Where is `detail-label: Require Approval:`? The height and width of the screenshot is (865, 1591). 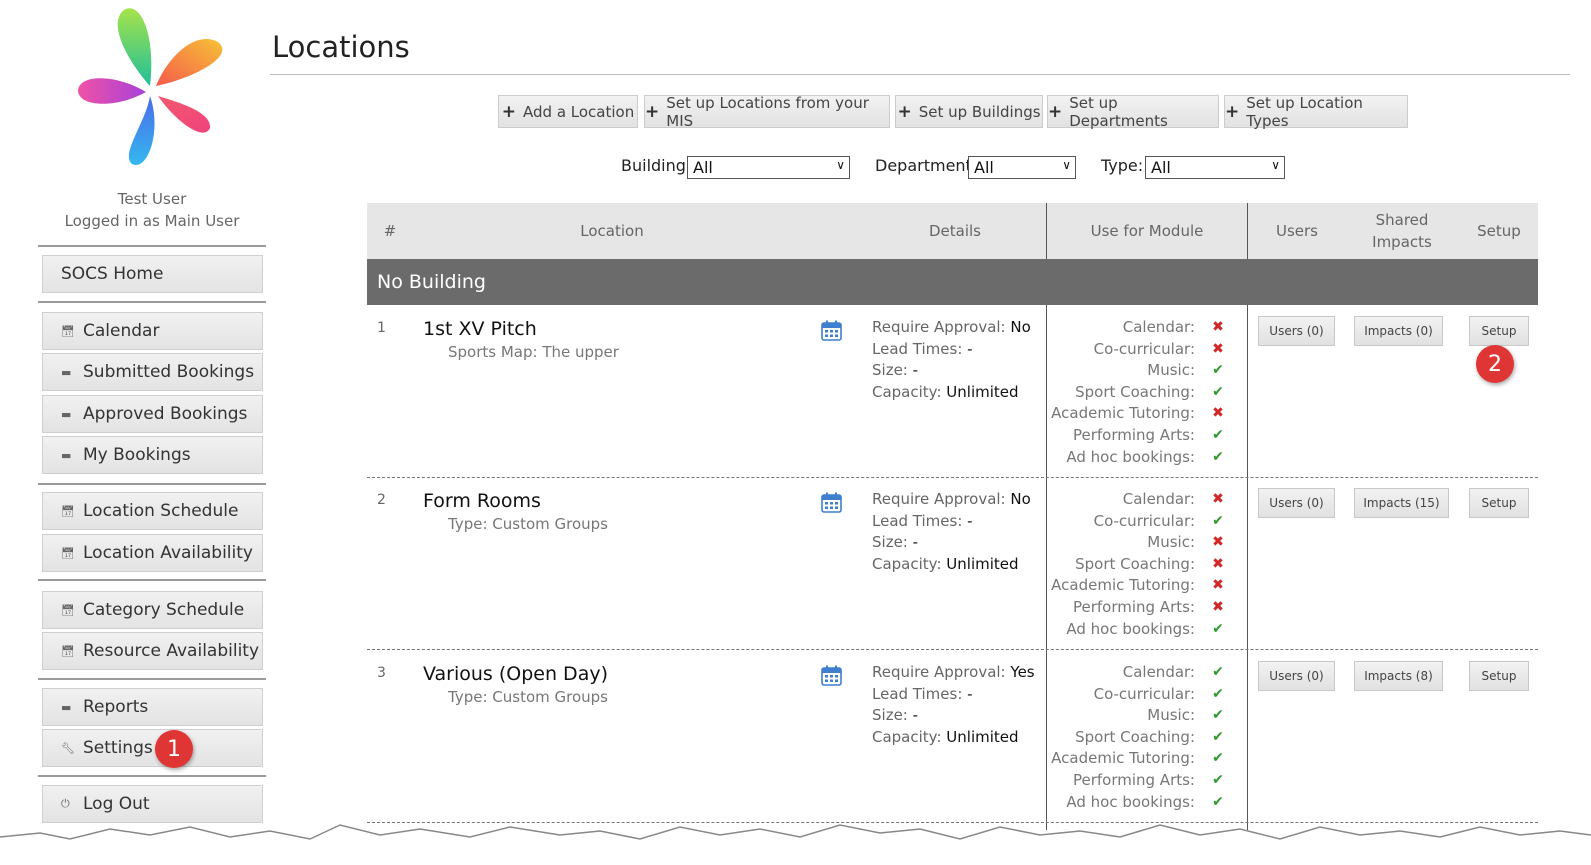 detail-label: Require Approval: is located at coordinates (939, 499).